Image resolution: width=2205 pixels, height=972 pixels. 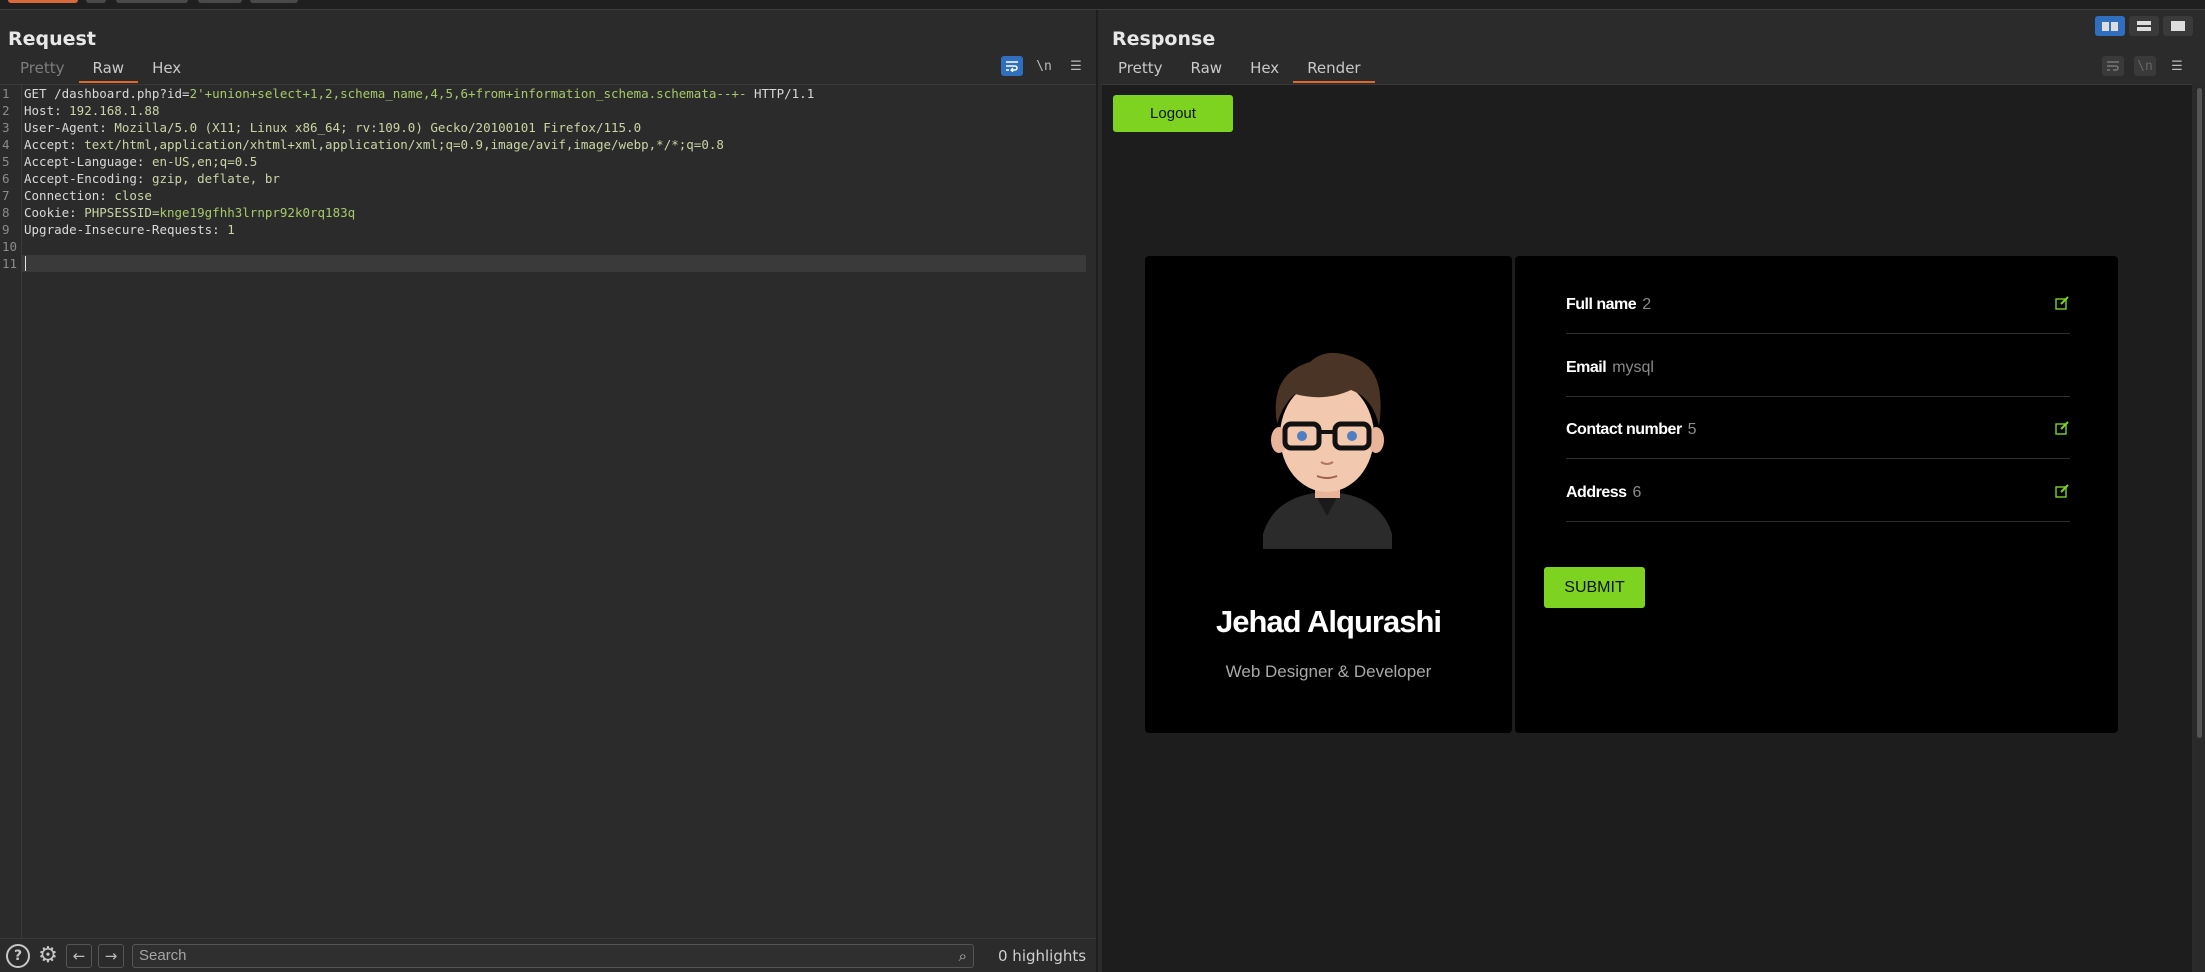 What do you see at coordinates (2199, 413) in the screenshot?
I see `scrollbar-thumb` at bounding box center [2199, 413].